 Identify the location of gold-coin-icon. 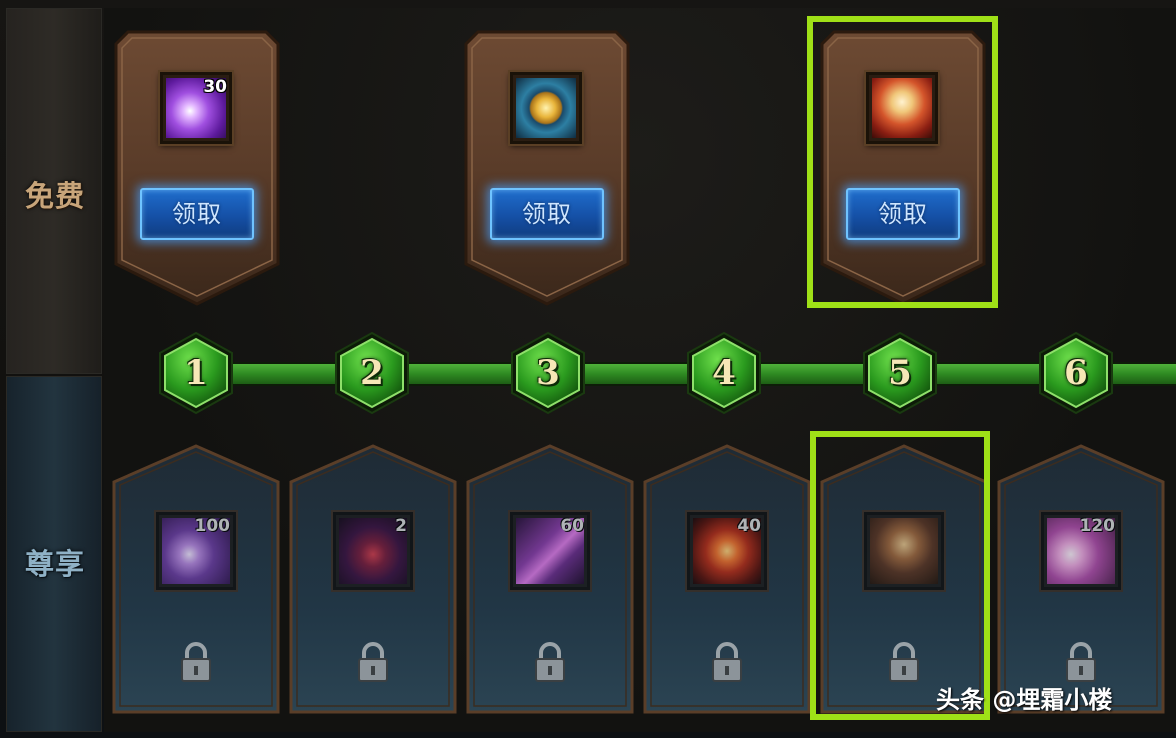
(546, 108).